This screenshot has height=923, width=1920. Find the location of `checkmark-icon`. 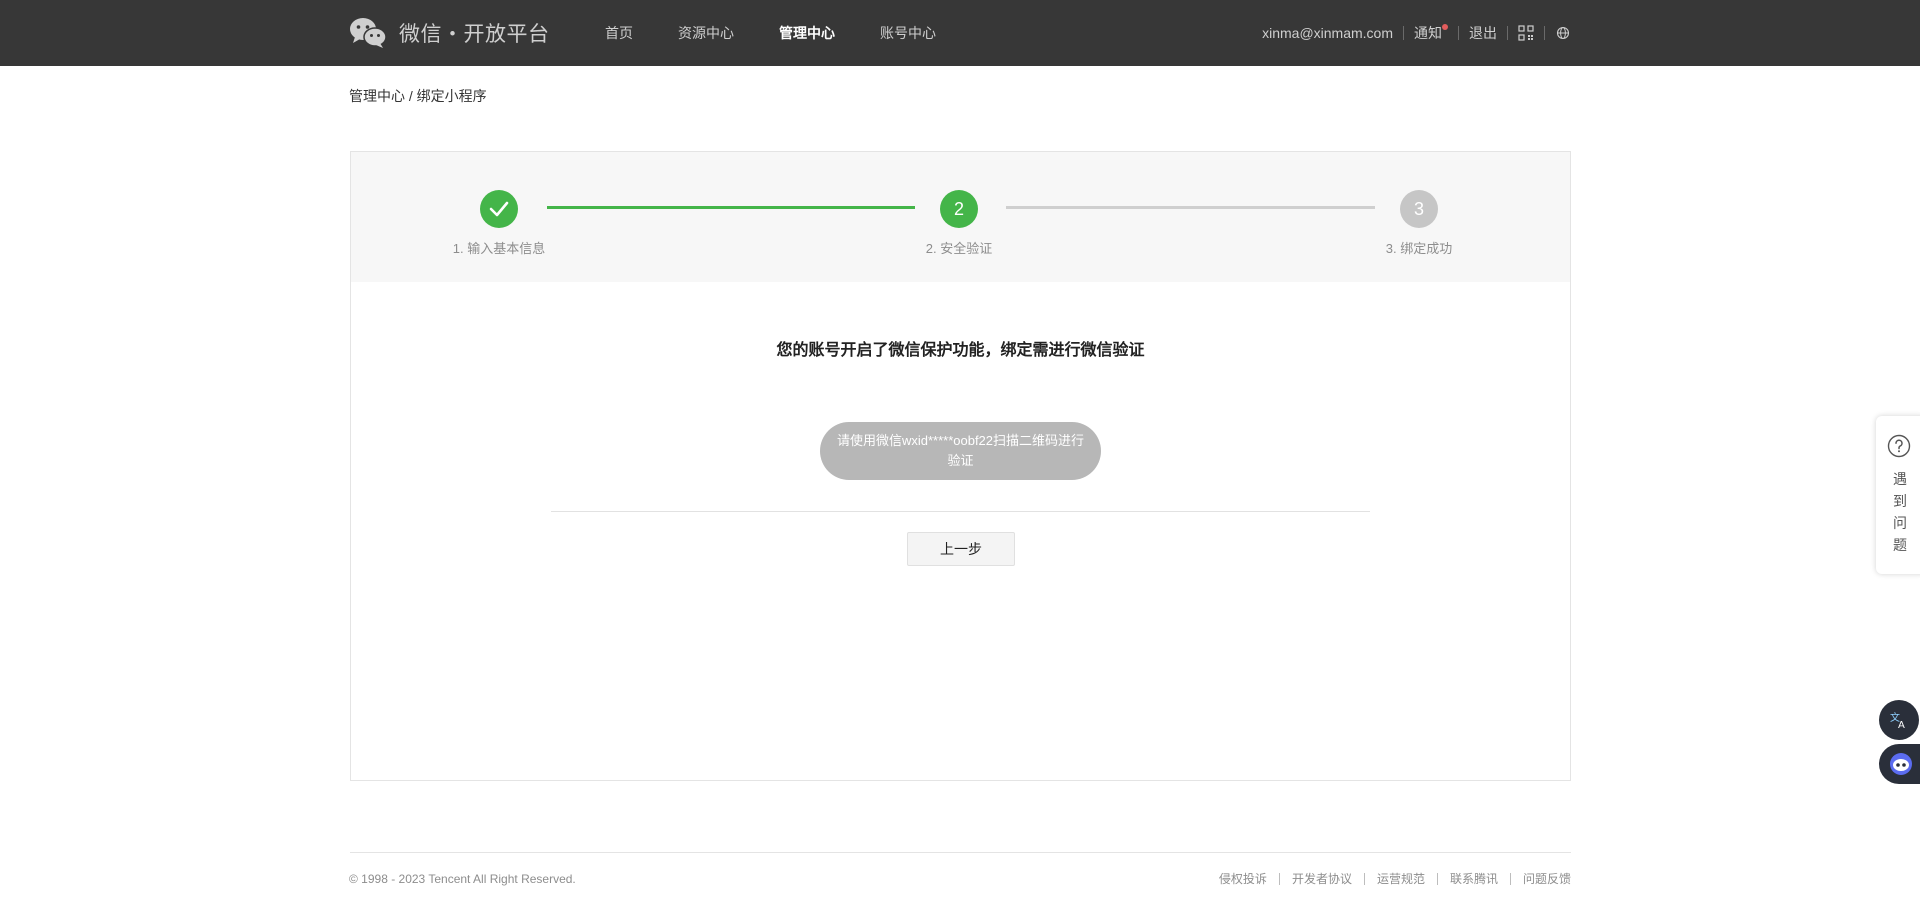

checkmark-icon is located at coordinates (499, 209).